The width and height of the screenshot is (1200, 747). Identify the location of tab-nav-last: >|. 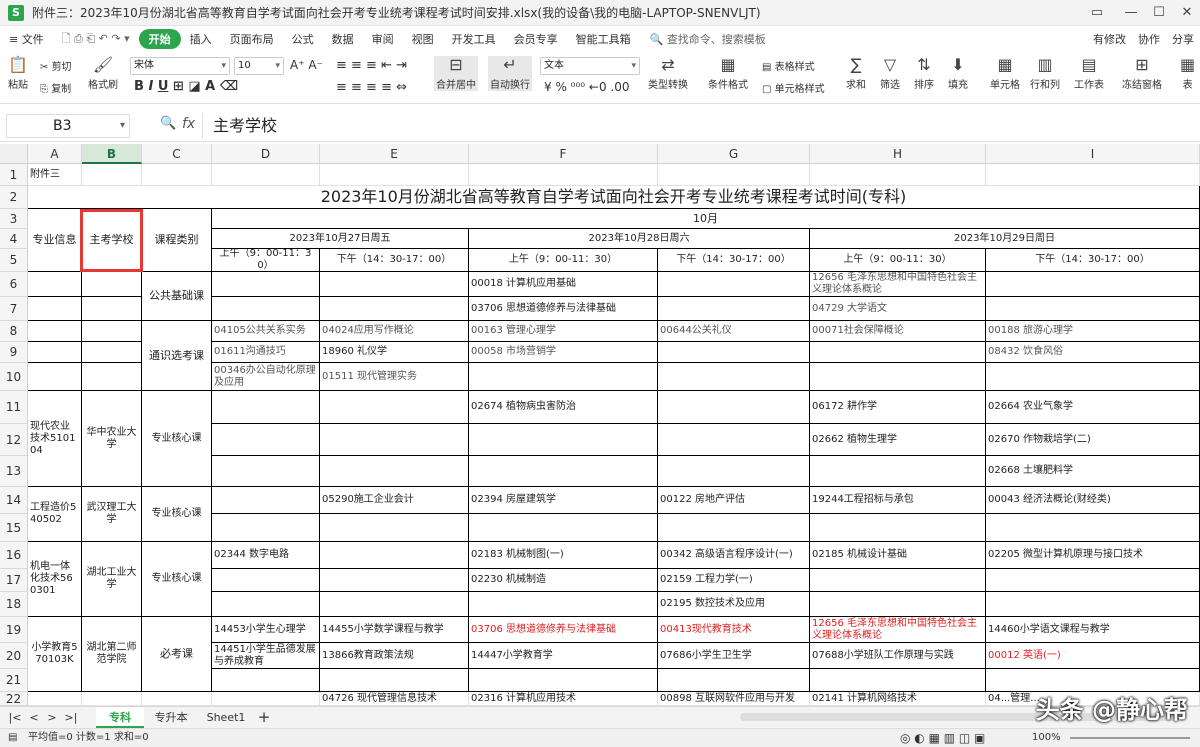
(71, 717).